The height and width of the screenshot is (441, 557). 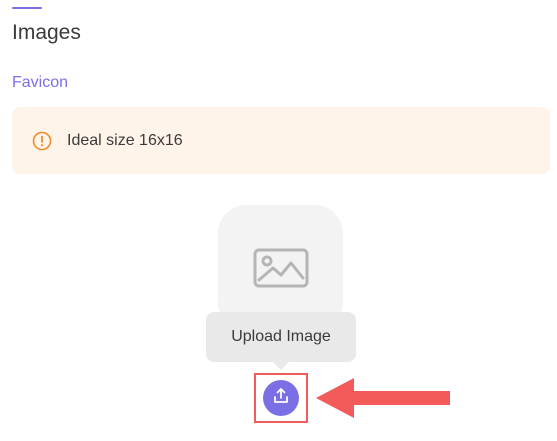 What do you see at coordinates (125, 140) in the screenshot?
I see `alert-text: Ideal size 16x16` at bounding box center [125, 140].